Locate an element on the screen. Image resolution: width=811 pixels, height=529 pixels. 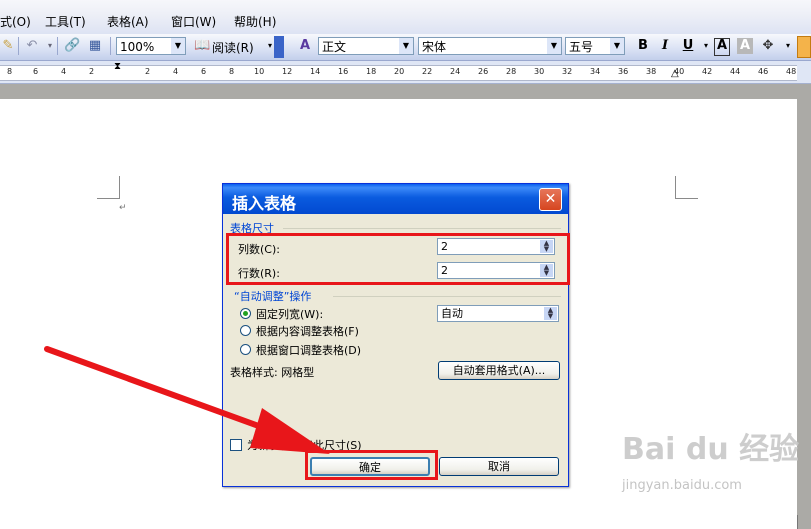
arrow-shaft is located at coordinates (166, 392).